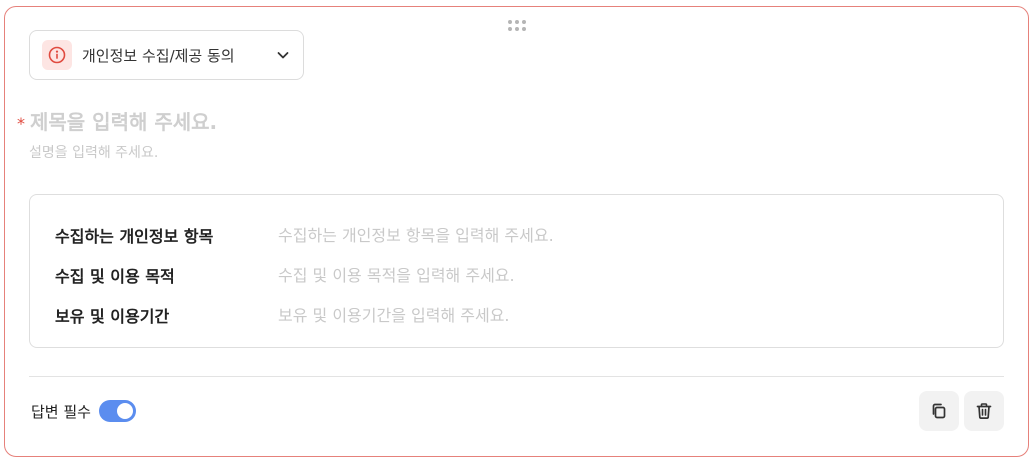 The image size is (1035, 462). I want to click on required-marker: *, so click(21, 123).